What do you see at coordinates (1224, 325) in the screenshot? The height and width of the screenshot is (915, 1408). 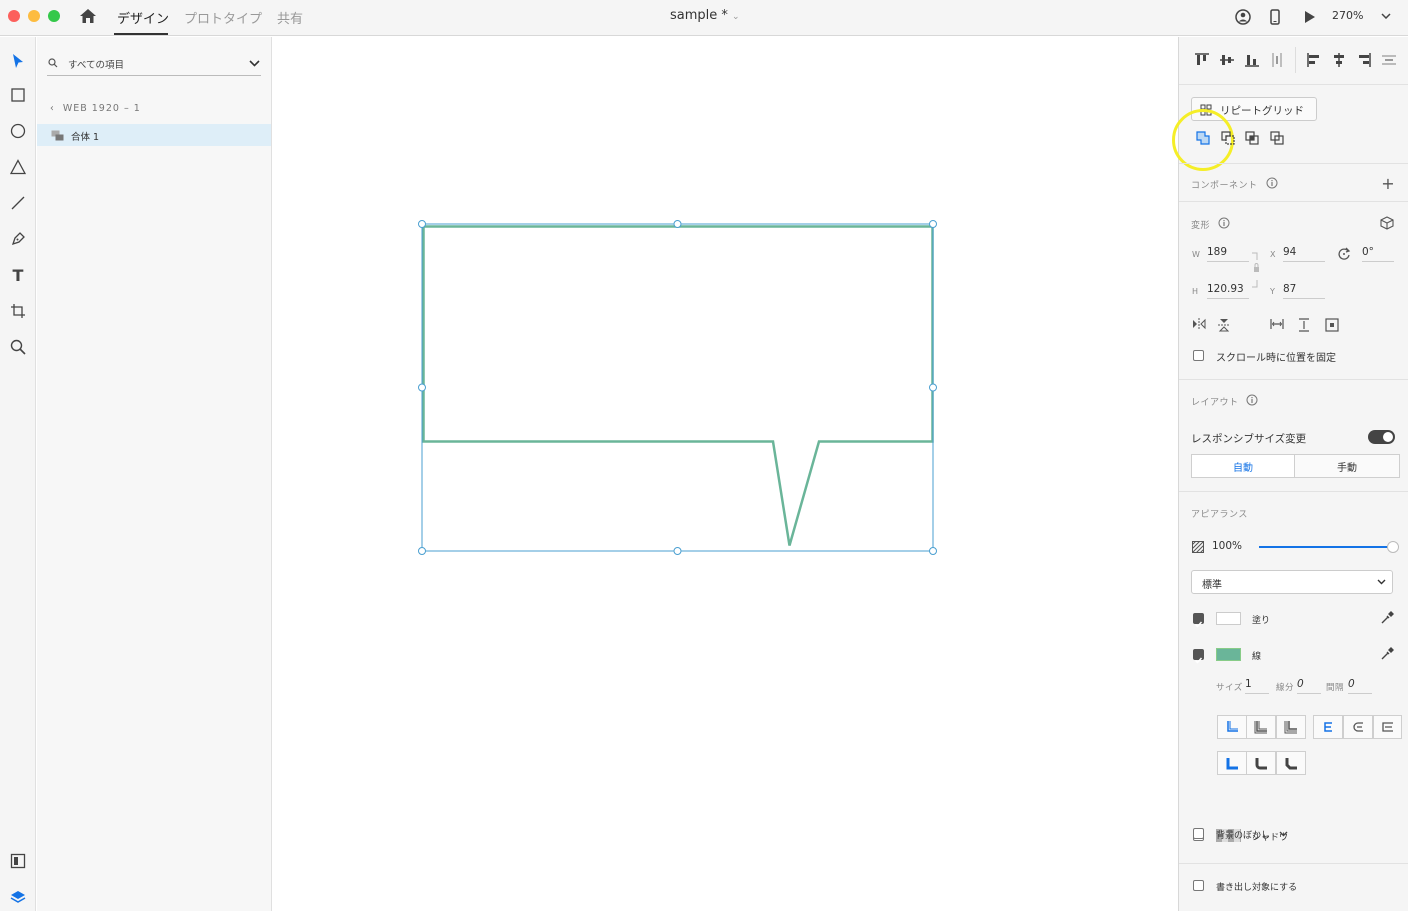 I see `flip-vertical-icon` at bounding box center [1224, 325].